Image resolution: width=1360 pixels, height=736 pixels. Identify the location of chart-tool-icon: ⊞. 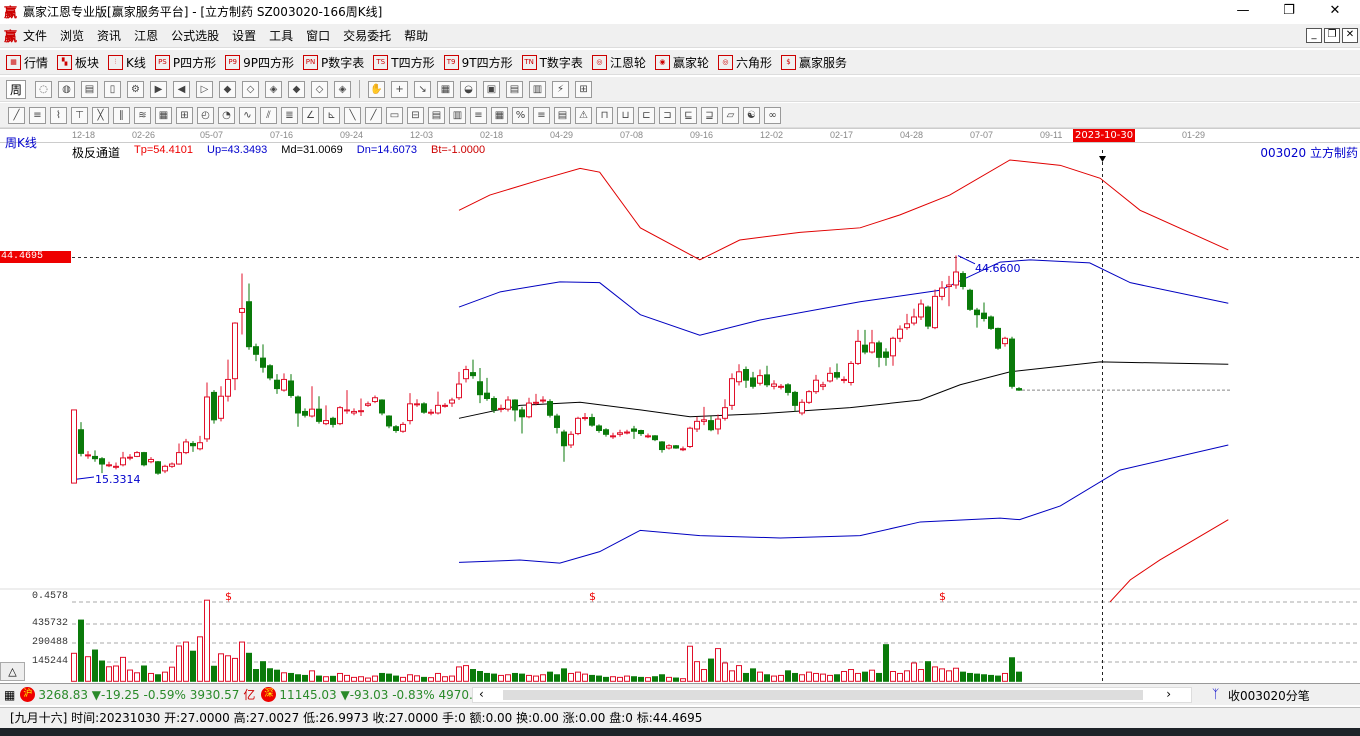
(584, 89).